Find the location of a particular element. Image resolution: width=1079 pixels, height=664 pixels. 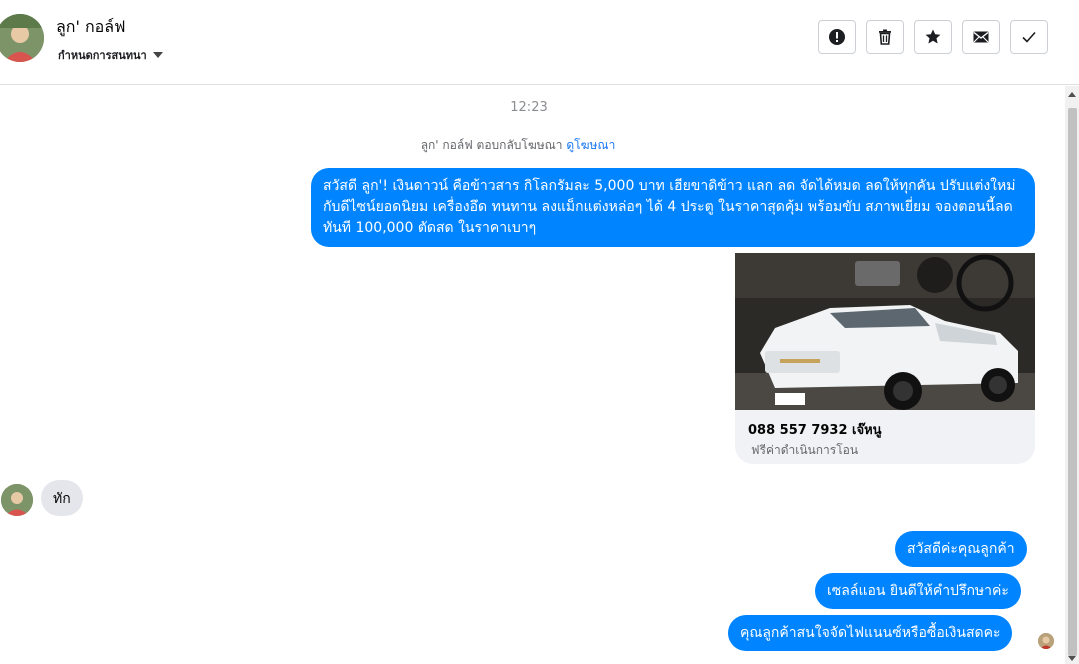

mark-done-button is located at coordinates (1029, 37).